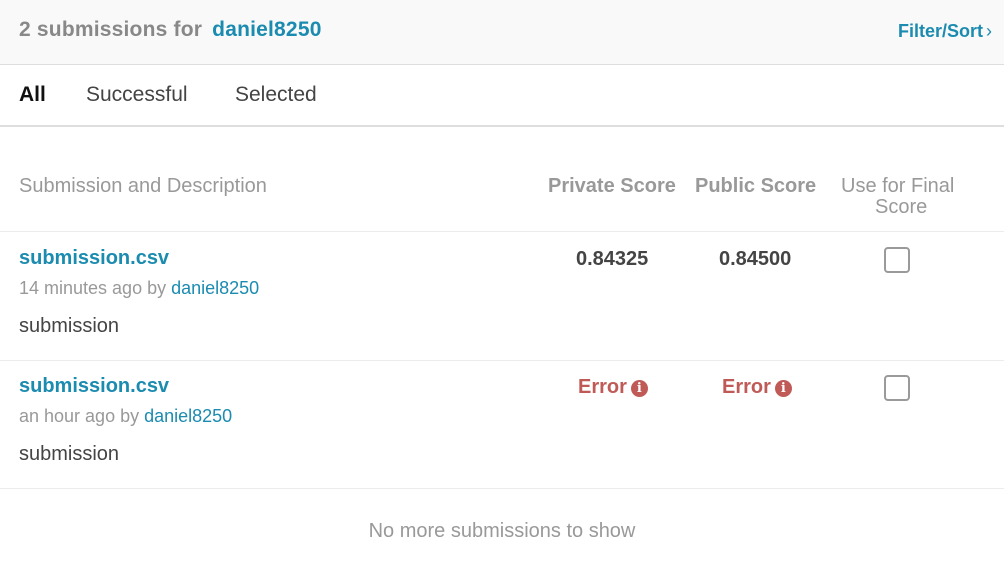  Describe the element at coordinates (989, 31) in the screenshot. I see `chevron-right-icon: ›` at that location.